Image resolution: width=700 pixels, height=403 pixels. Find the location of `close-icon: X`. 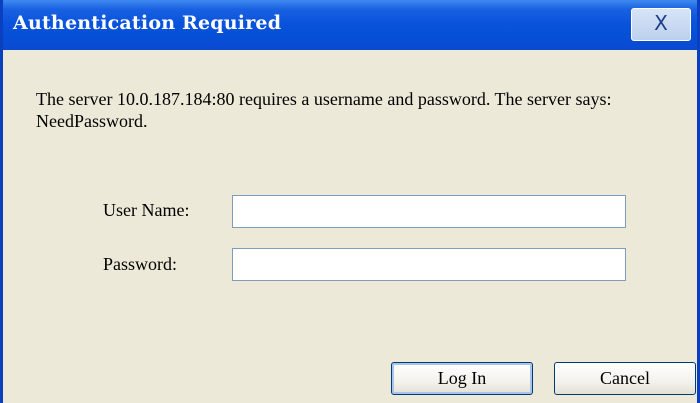

close-icon: X is located at coordinates (661, 23).